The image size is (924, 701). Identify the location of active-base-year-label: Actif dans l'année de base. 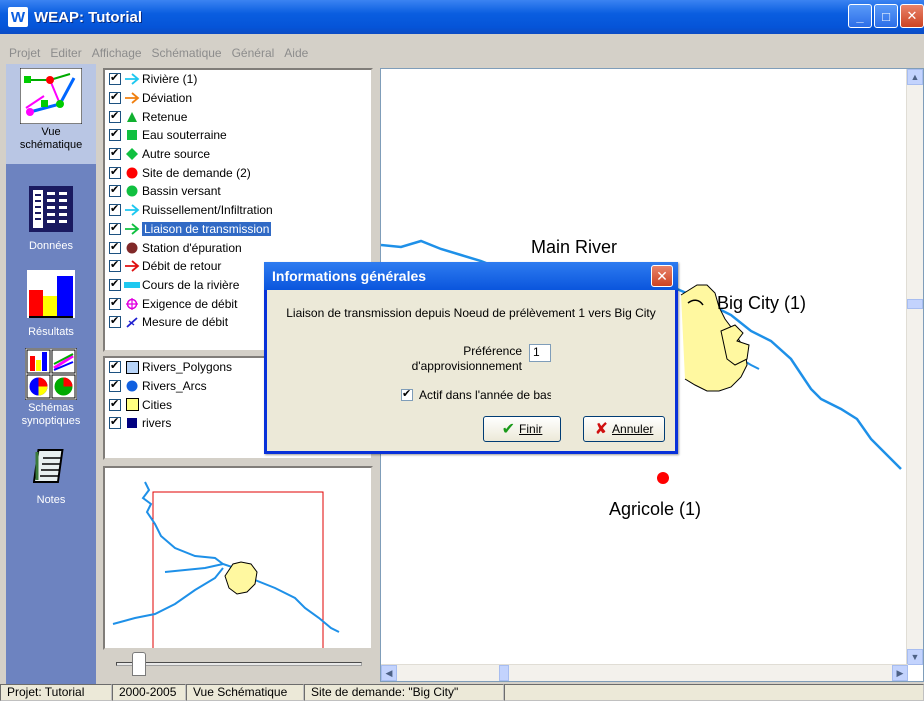
(485, 395).